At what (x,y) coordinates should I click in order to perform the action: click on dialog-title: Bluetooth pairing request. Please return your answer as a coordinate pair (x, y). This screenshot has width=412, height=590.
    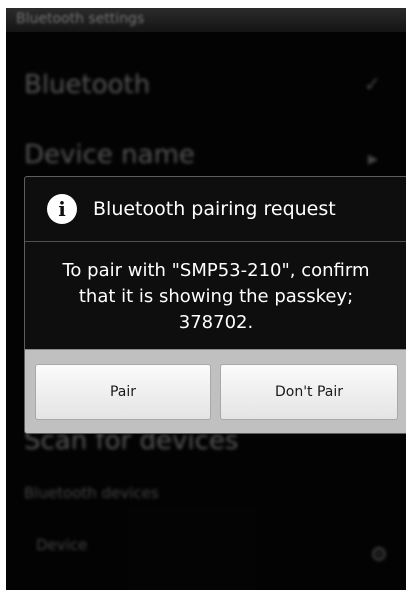
    Looking at the image, I should click on (214, 209).